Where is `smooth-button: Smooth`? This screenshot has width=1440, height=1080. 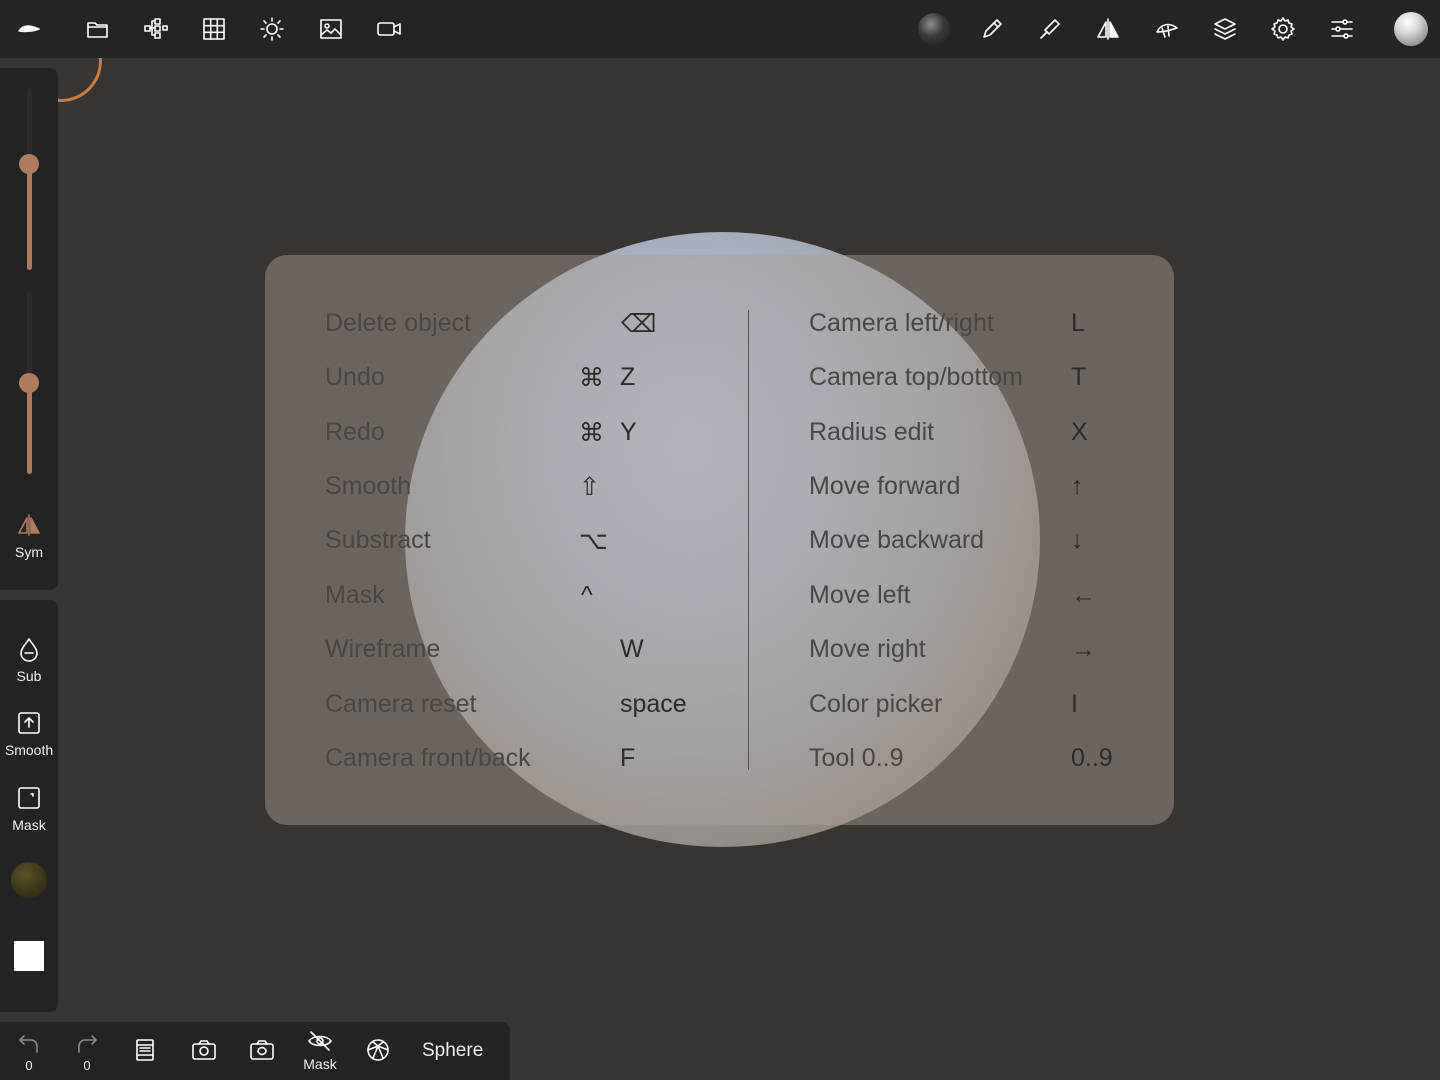 smooth-button: Smooth is located at coordinates (29, 734).